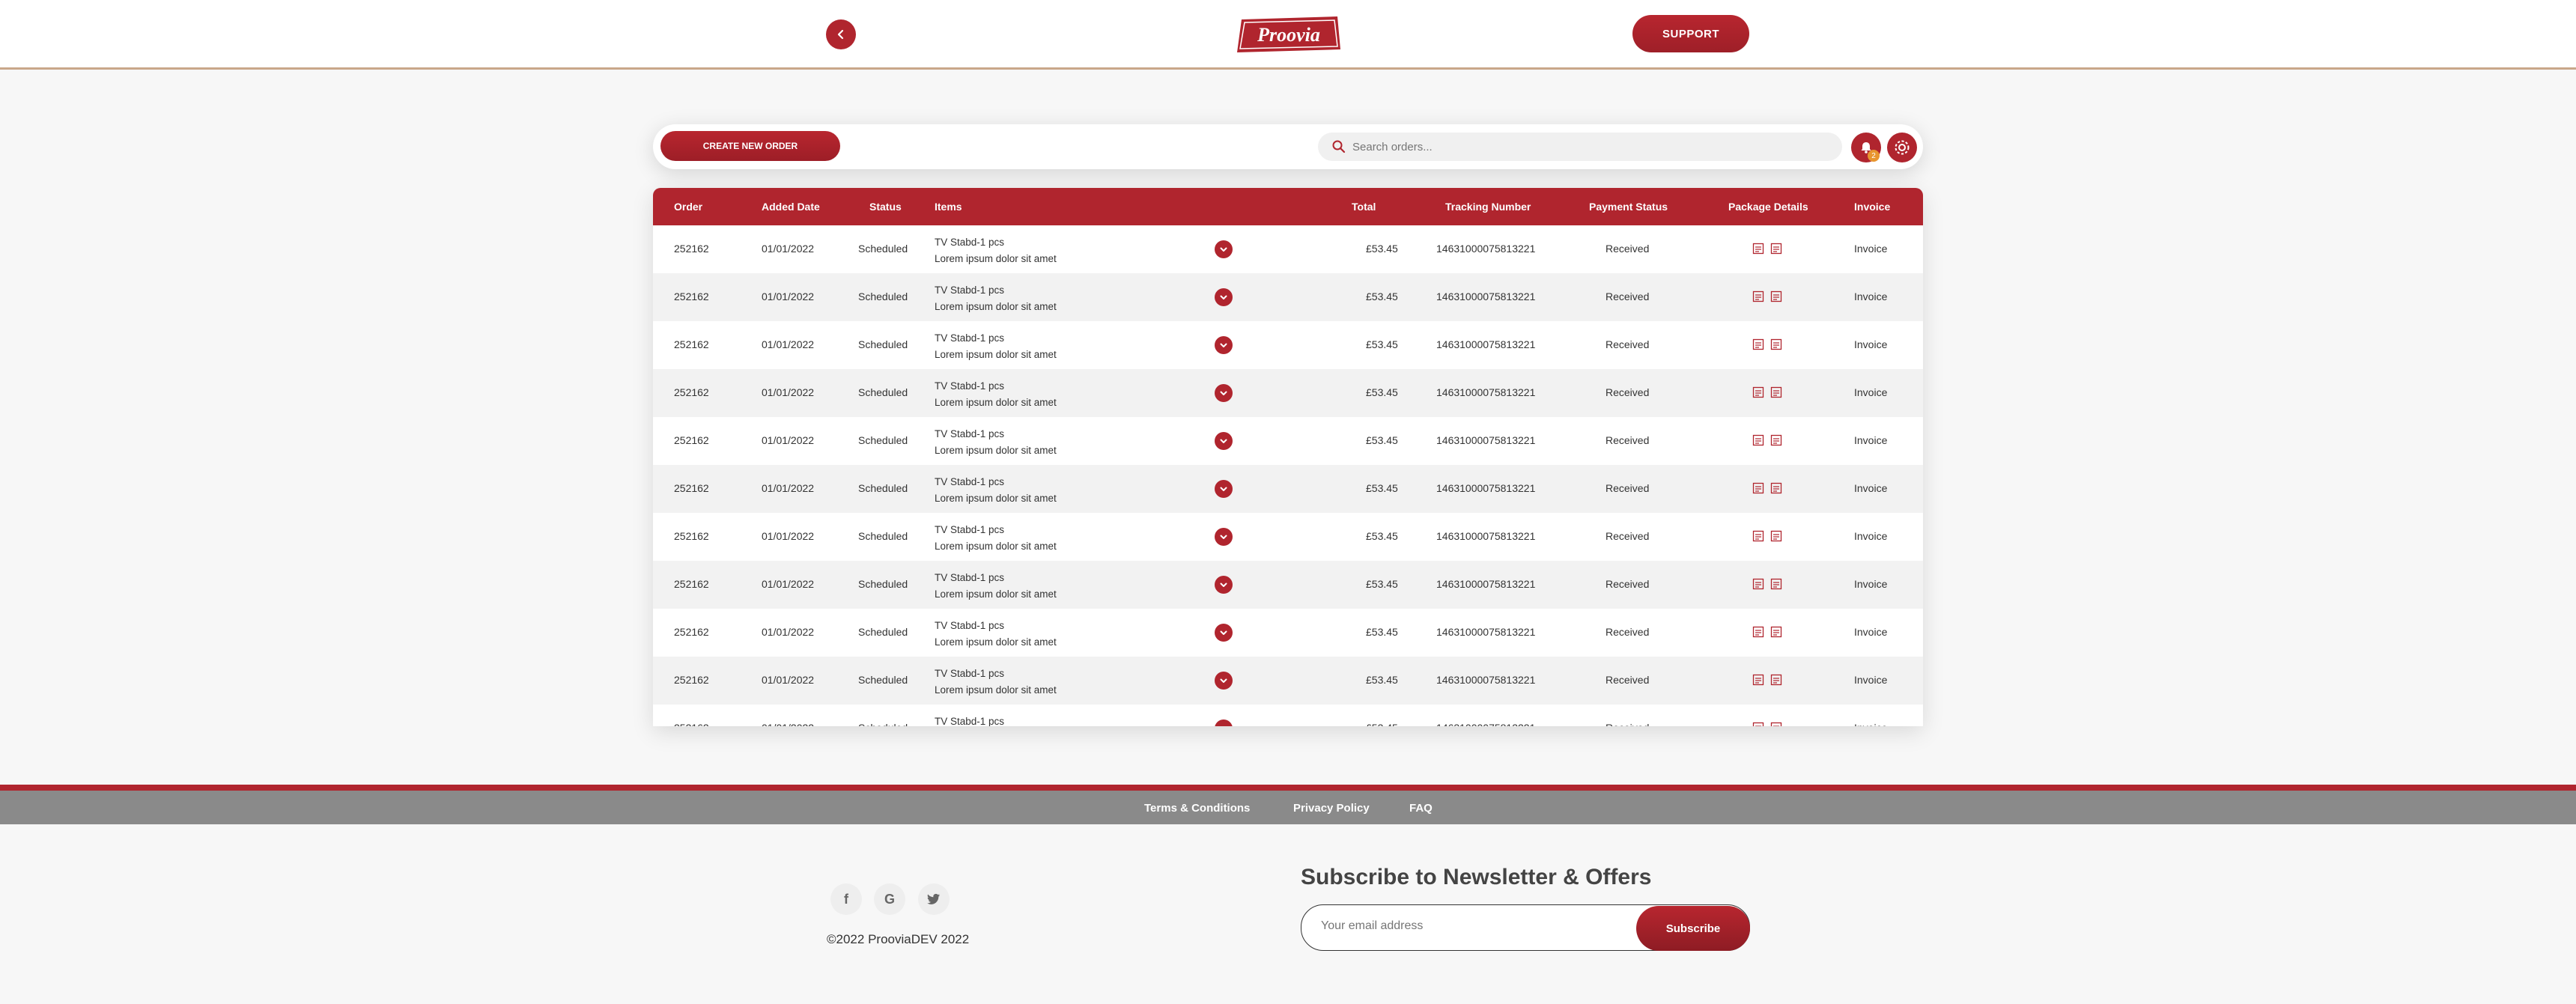 This screenshot has width=2576, height=1004. What do you see at coordinates (1768, 207) in the screenshot?
I see `column-header-package-details: Package Details` at bounding box center [1768, 207].